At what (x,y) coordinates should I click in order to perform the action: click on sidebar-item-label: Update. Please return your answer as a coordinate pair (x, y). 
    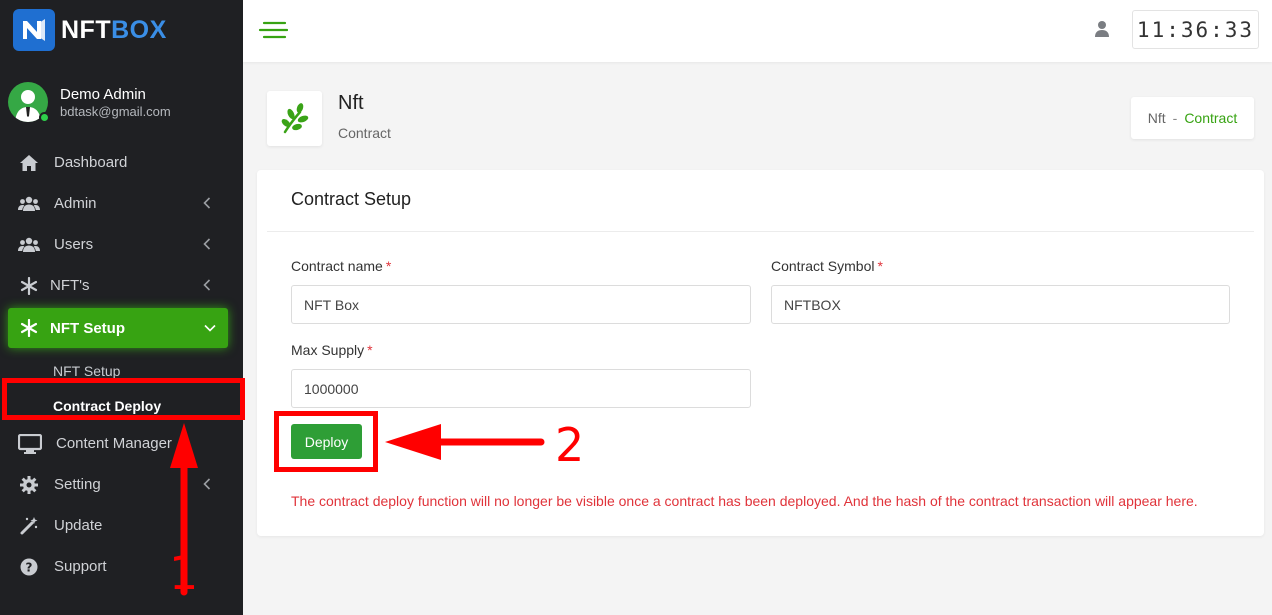
    Looking at the image, I should click on (78, 525).